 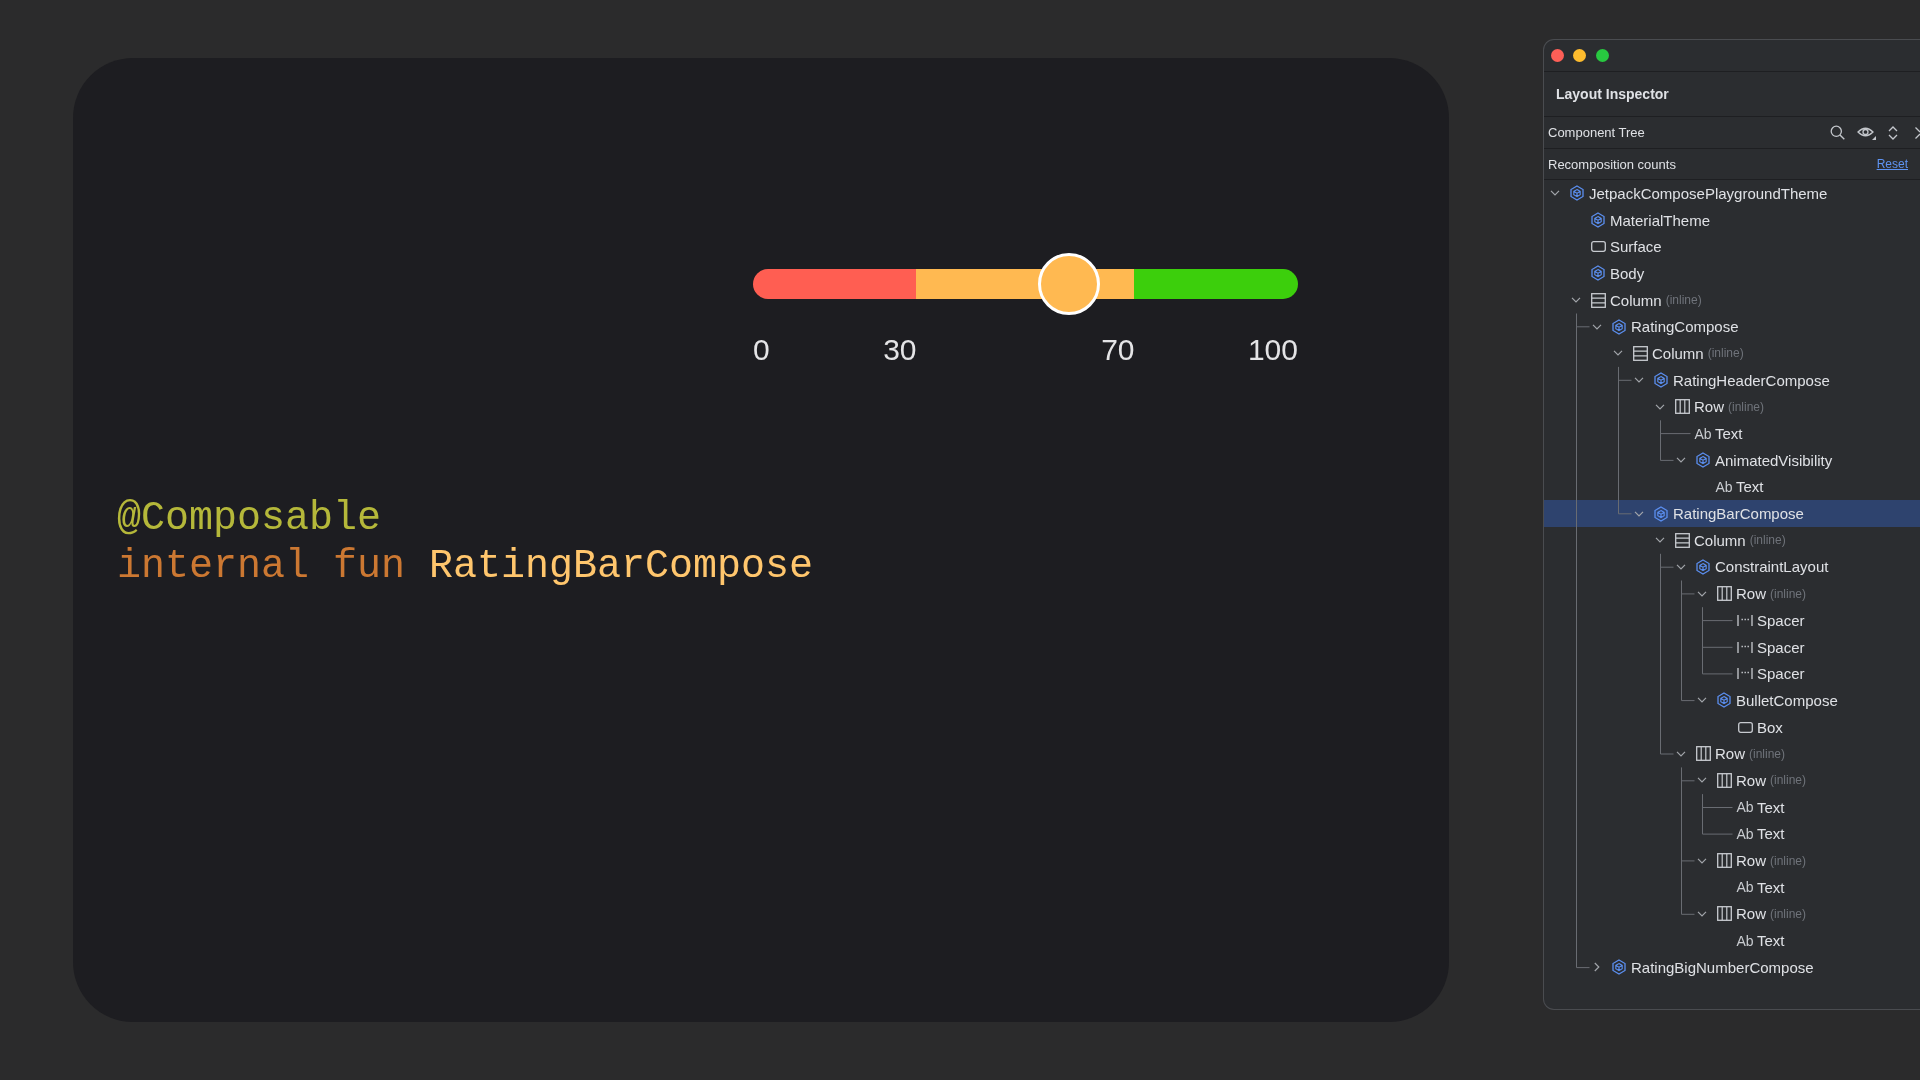 I want to click on tree-item: JetpackComposePlaygroundTheme, so click(x=1732, y=193).